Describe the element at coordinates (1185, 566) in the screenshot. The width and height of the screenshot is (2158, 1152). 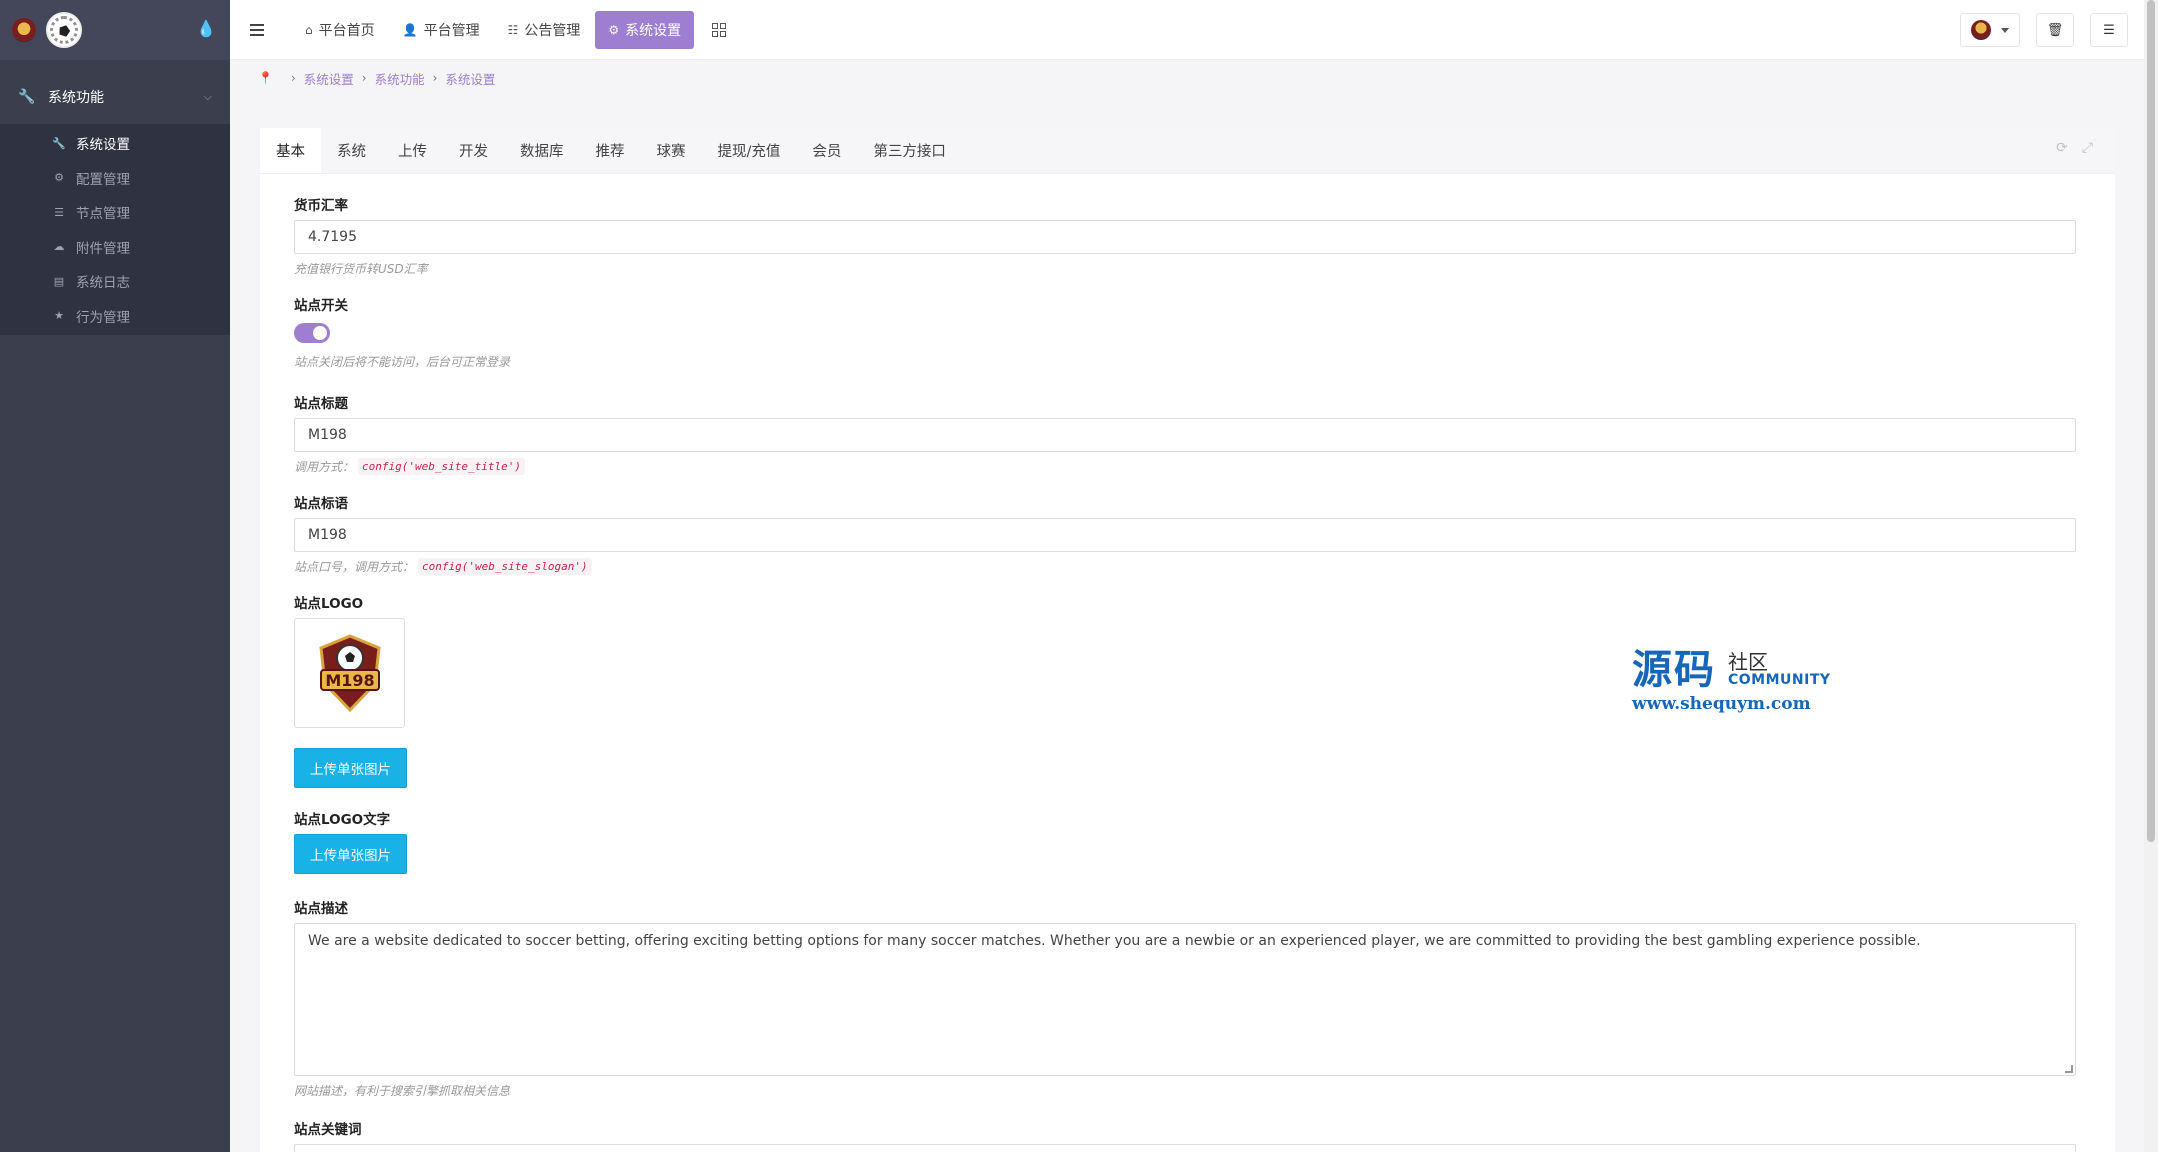
I see `field-help: 站点口号，调用方式： config('web_site_slogan')` at that location.